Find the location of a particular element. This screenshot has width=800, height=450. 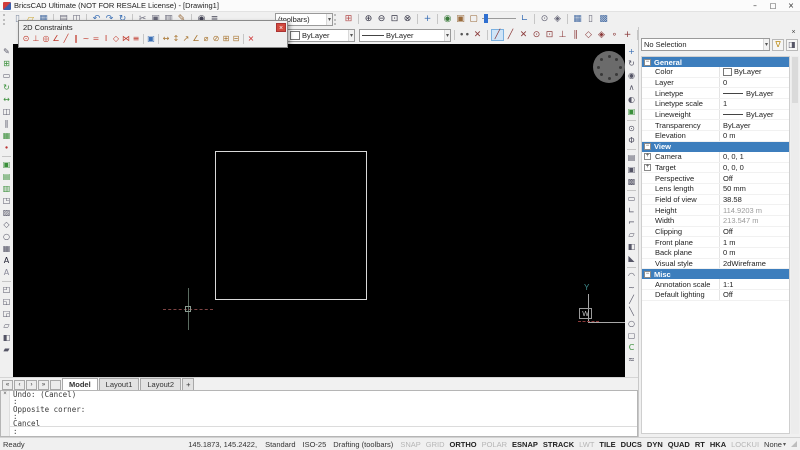

aligned-dim-constraint-icon: ↗ is located at coordinates (186, 39).